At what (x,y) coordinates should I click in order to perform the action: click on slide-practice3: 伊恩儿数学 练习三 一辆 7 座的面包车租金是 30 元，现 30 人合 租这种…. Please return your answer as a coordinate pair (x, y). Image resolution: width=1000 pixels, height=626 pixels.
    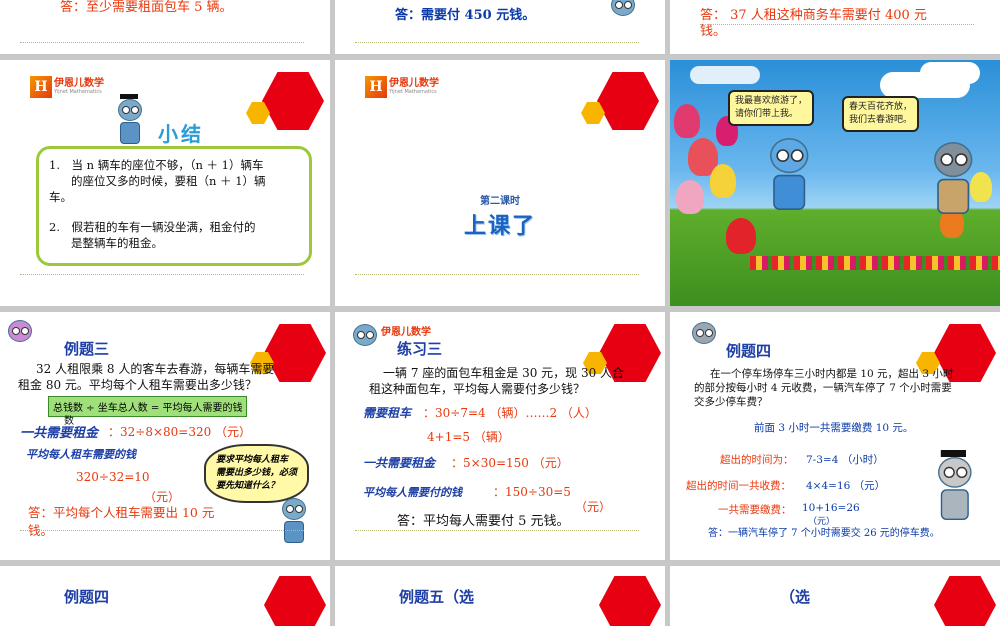
    Looking at the image, I should click on (500, 436).